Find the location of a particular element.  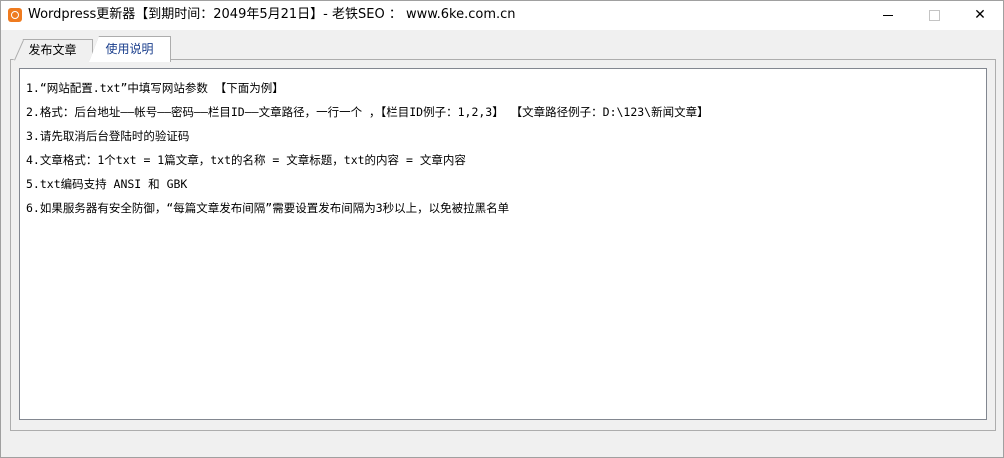

instruction-line-5: 5.txt编码支持 ANSI 和 GBK is located at coordinates (107, 184).